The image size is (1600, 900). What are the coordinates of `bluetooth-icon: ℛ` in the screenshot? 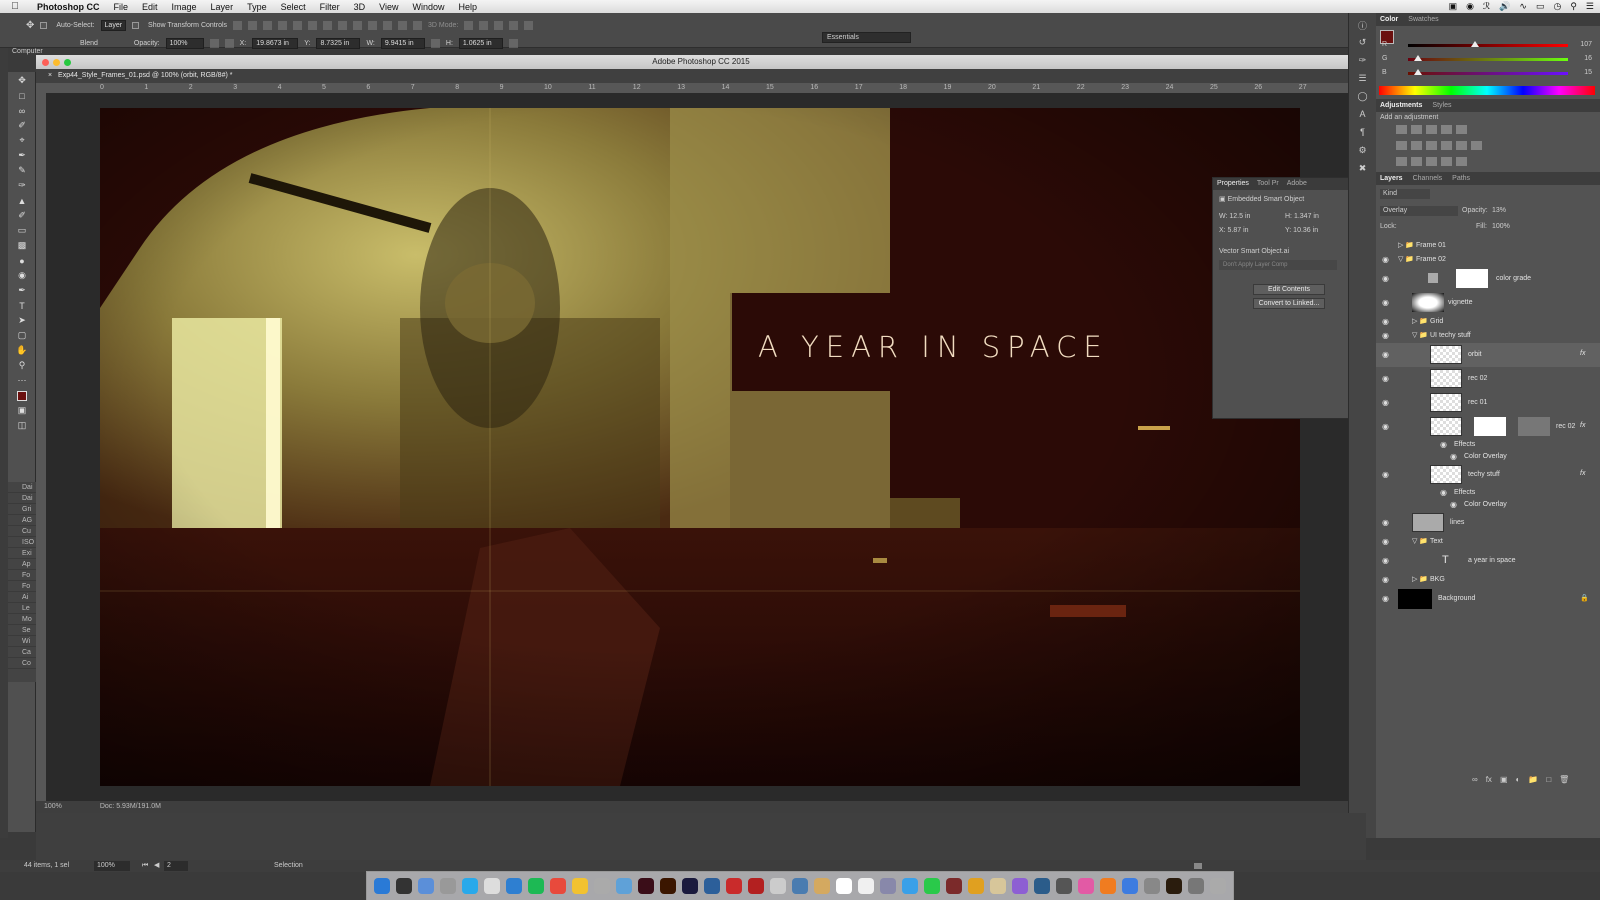 It's located at (1486, 6).